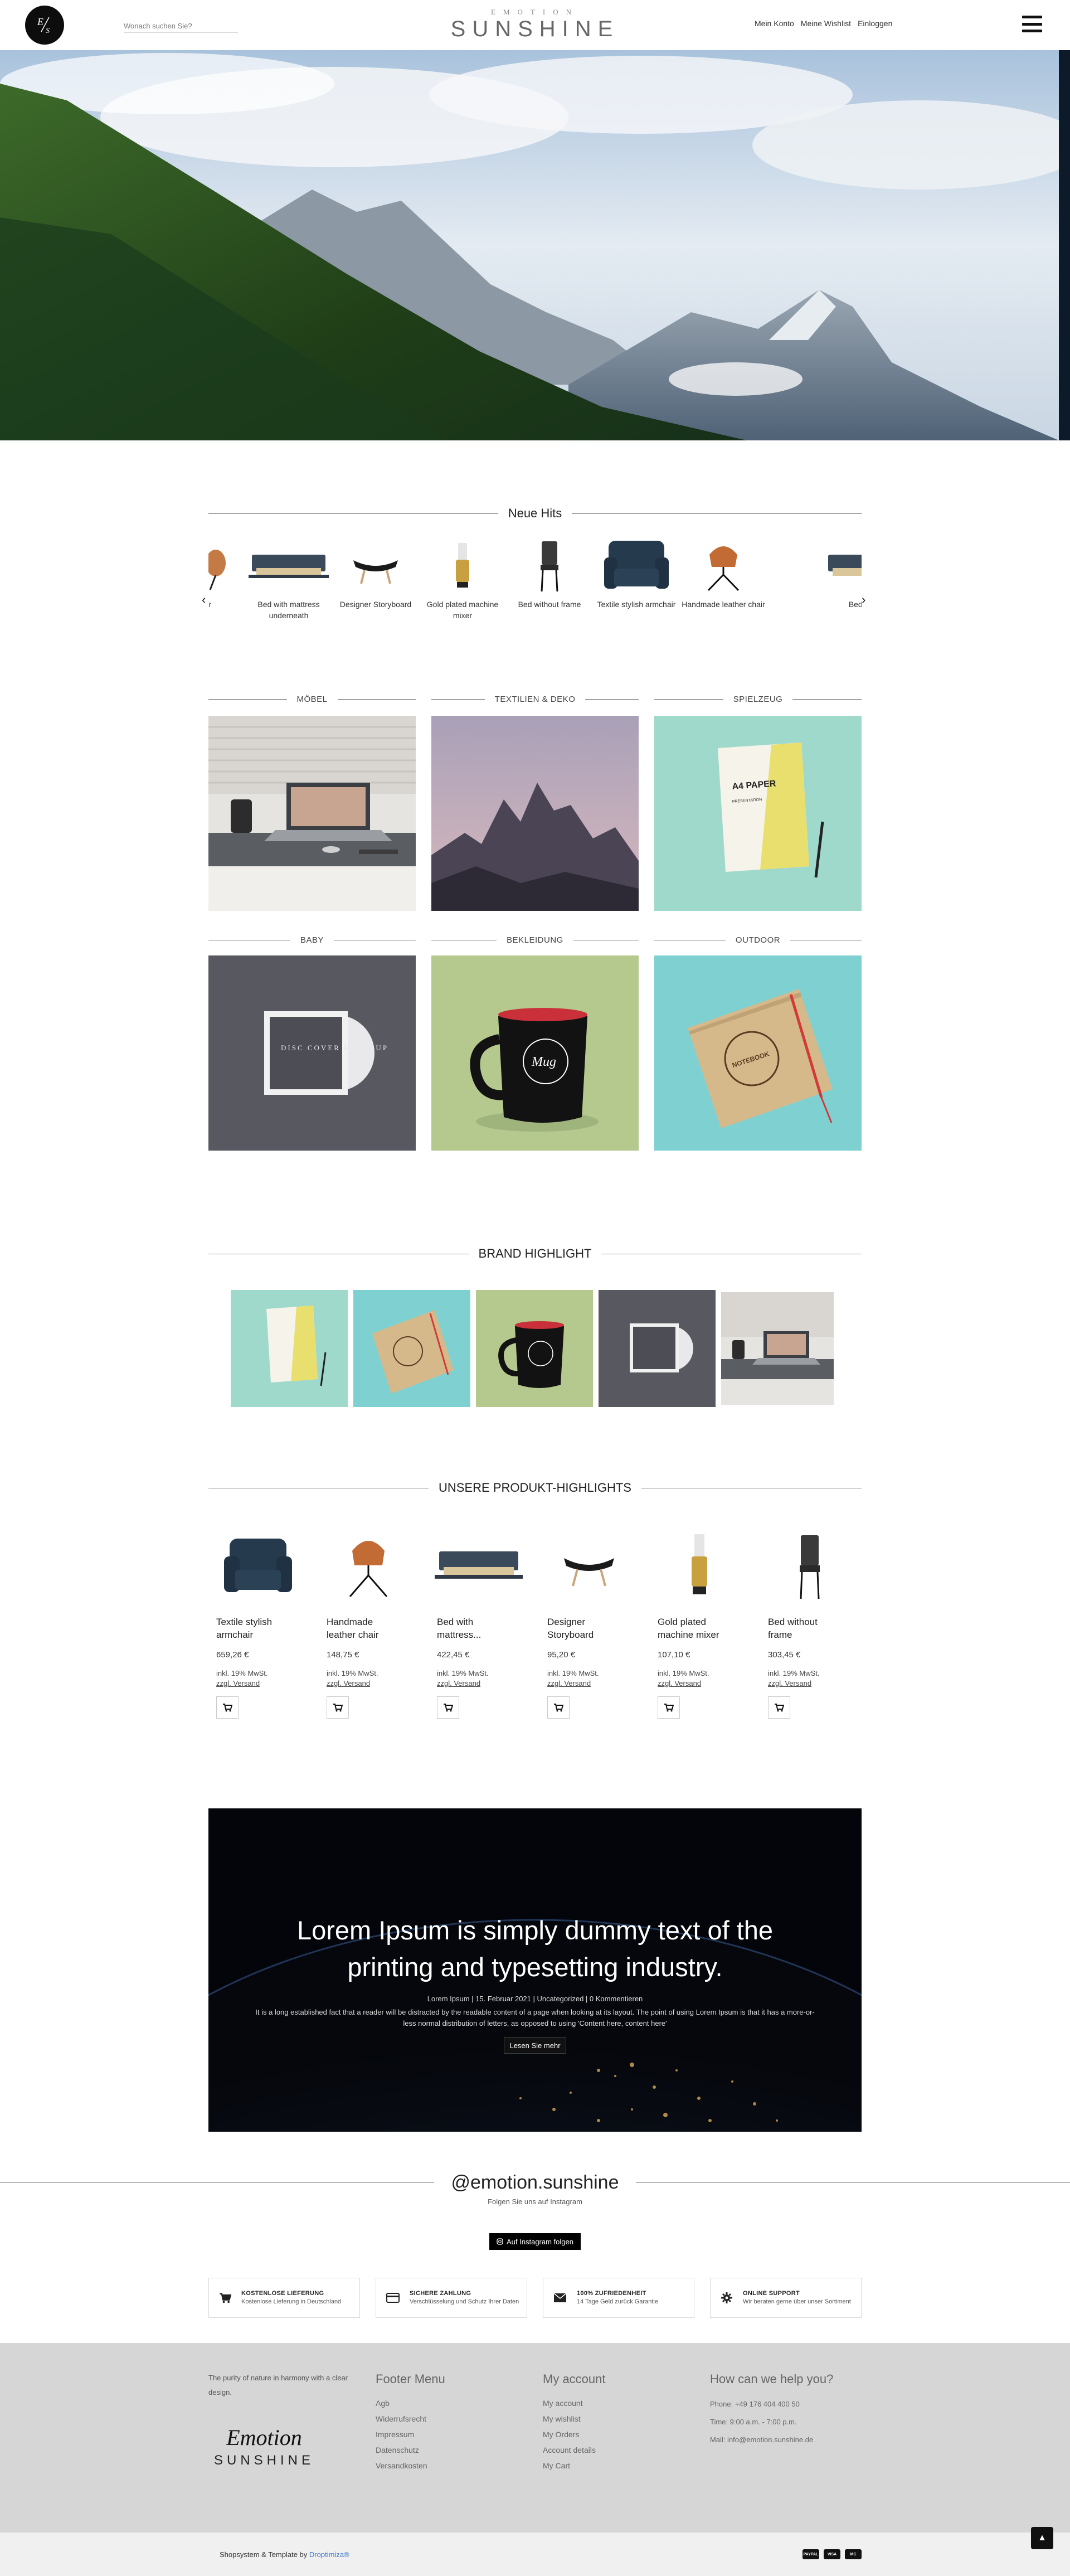 The height and width of the screenshot is (2576, 1070). What do you see at coordinates (204, 600) in the screenshot?
I see `slider-prev-arrow-icon: ‹` at bounding box center [204, 600].